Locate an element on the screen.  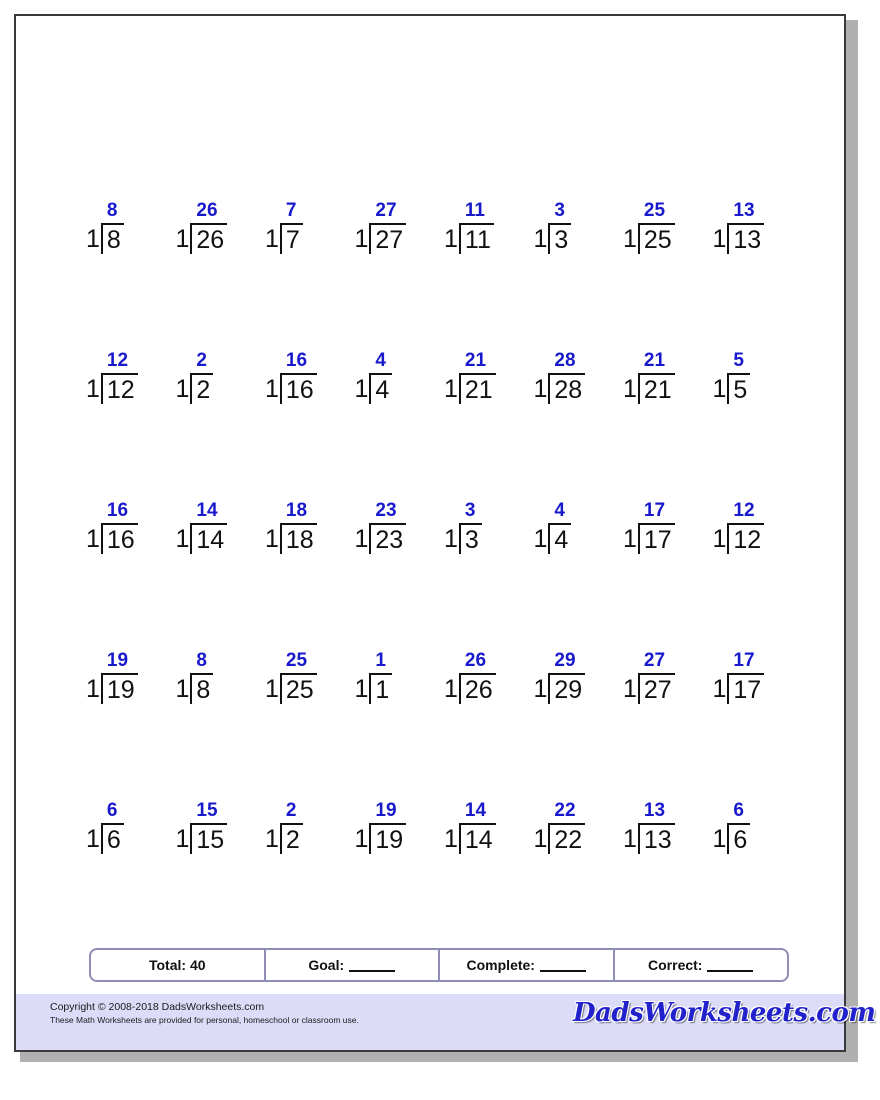
division-bracket: 22 is located at coordinates (291, 827).